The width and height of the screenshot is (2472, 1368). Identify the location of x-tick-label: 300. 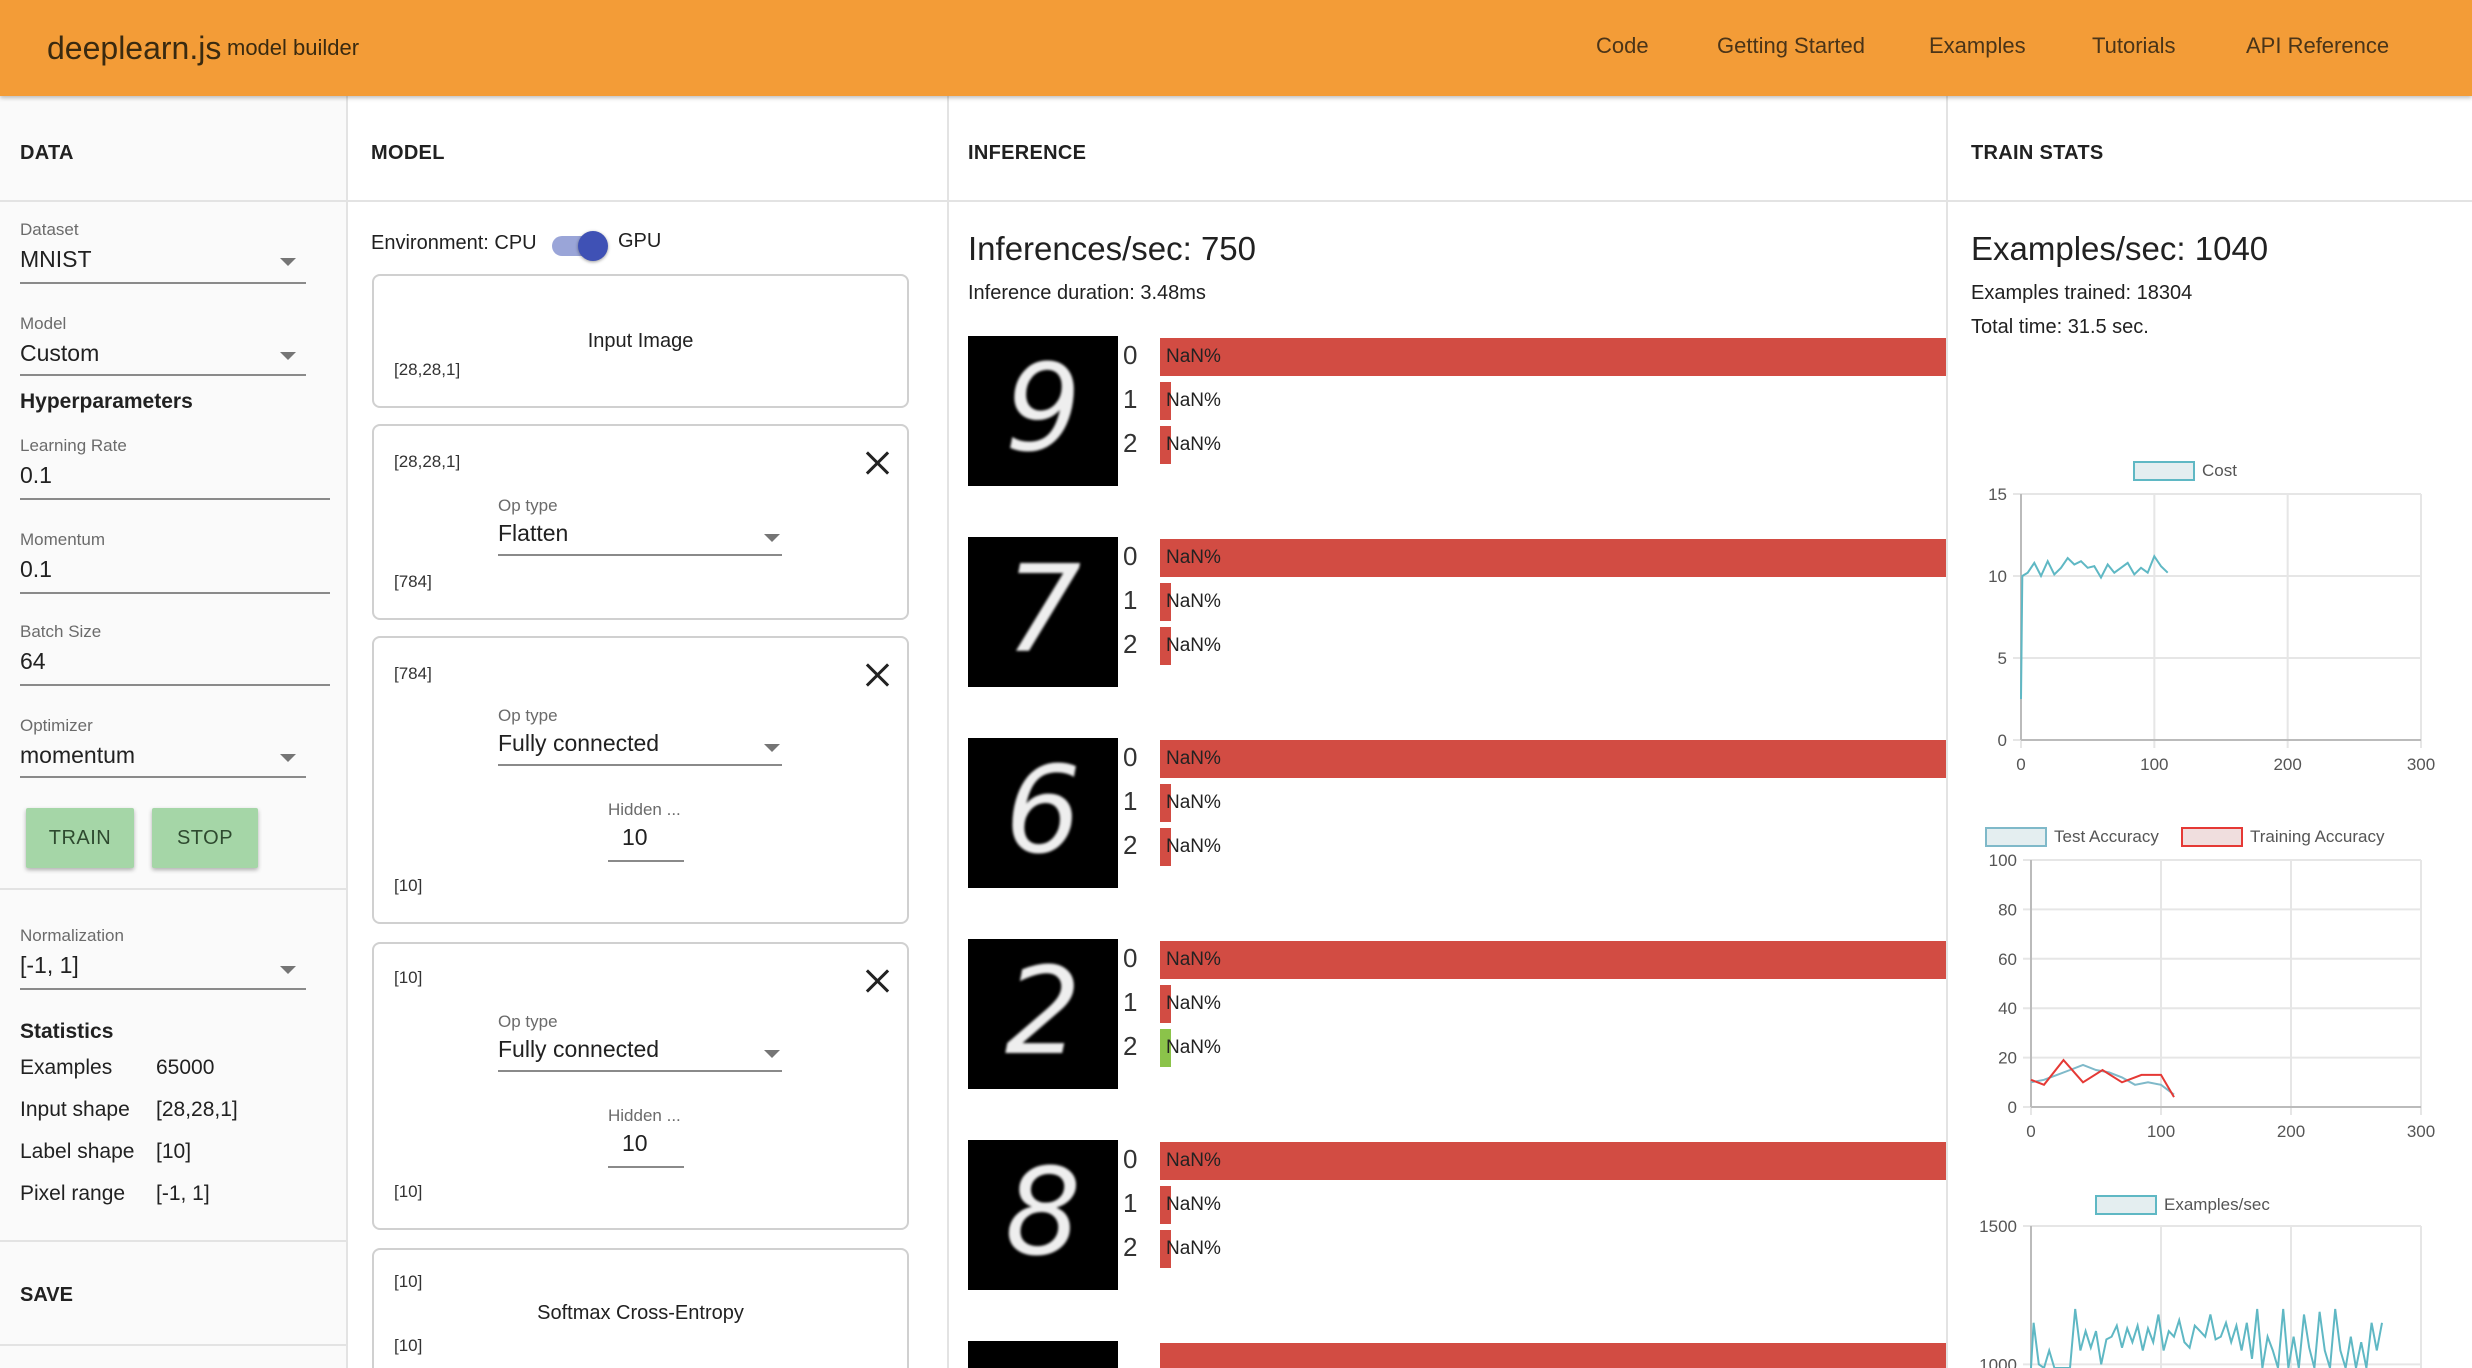
(2421, 764).